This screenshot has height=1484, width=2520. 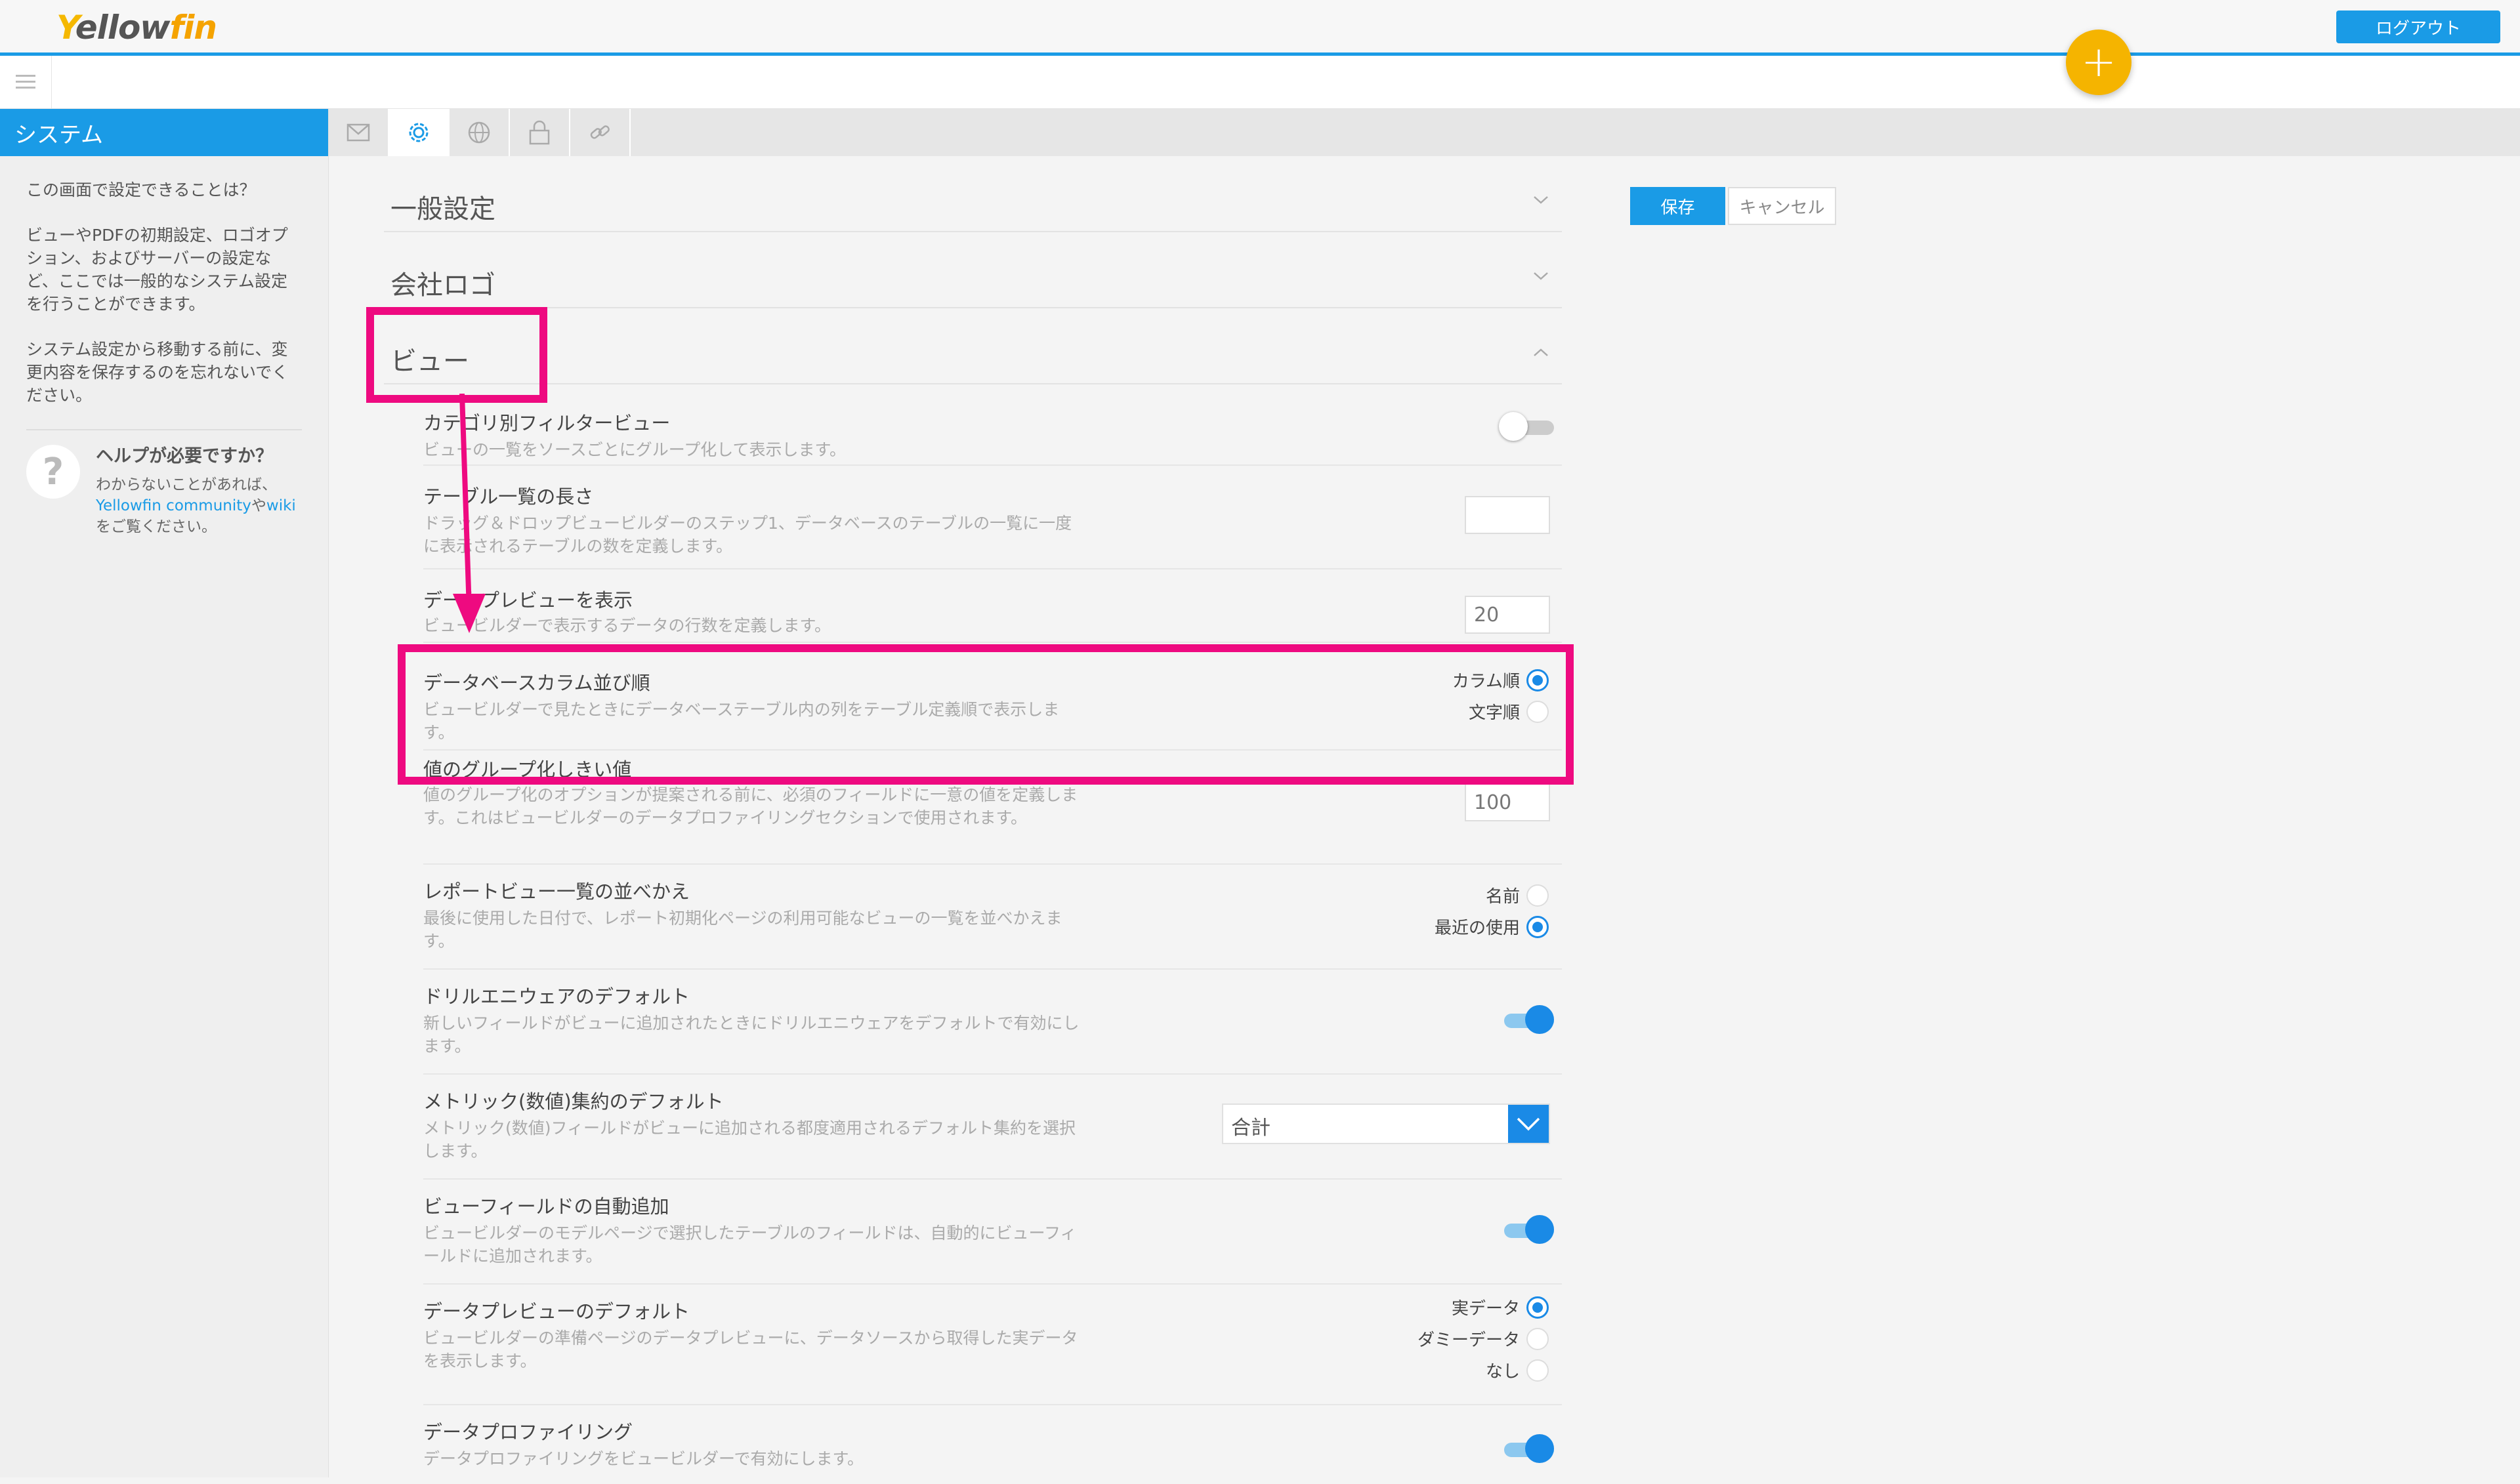 What do you see at coordinates (973, 346) in the screenshot?
I see `section-view: ビュー` at bounding box center [973, 346].